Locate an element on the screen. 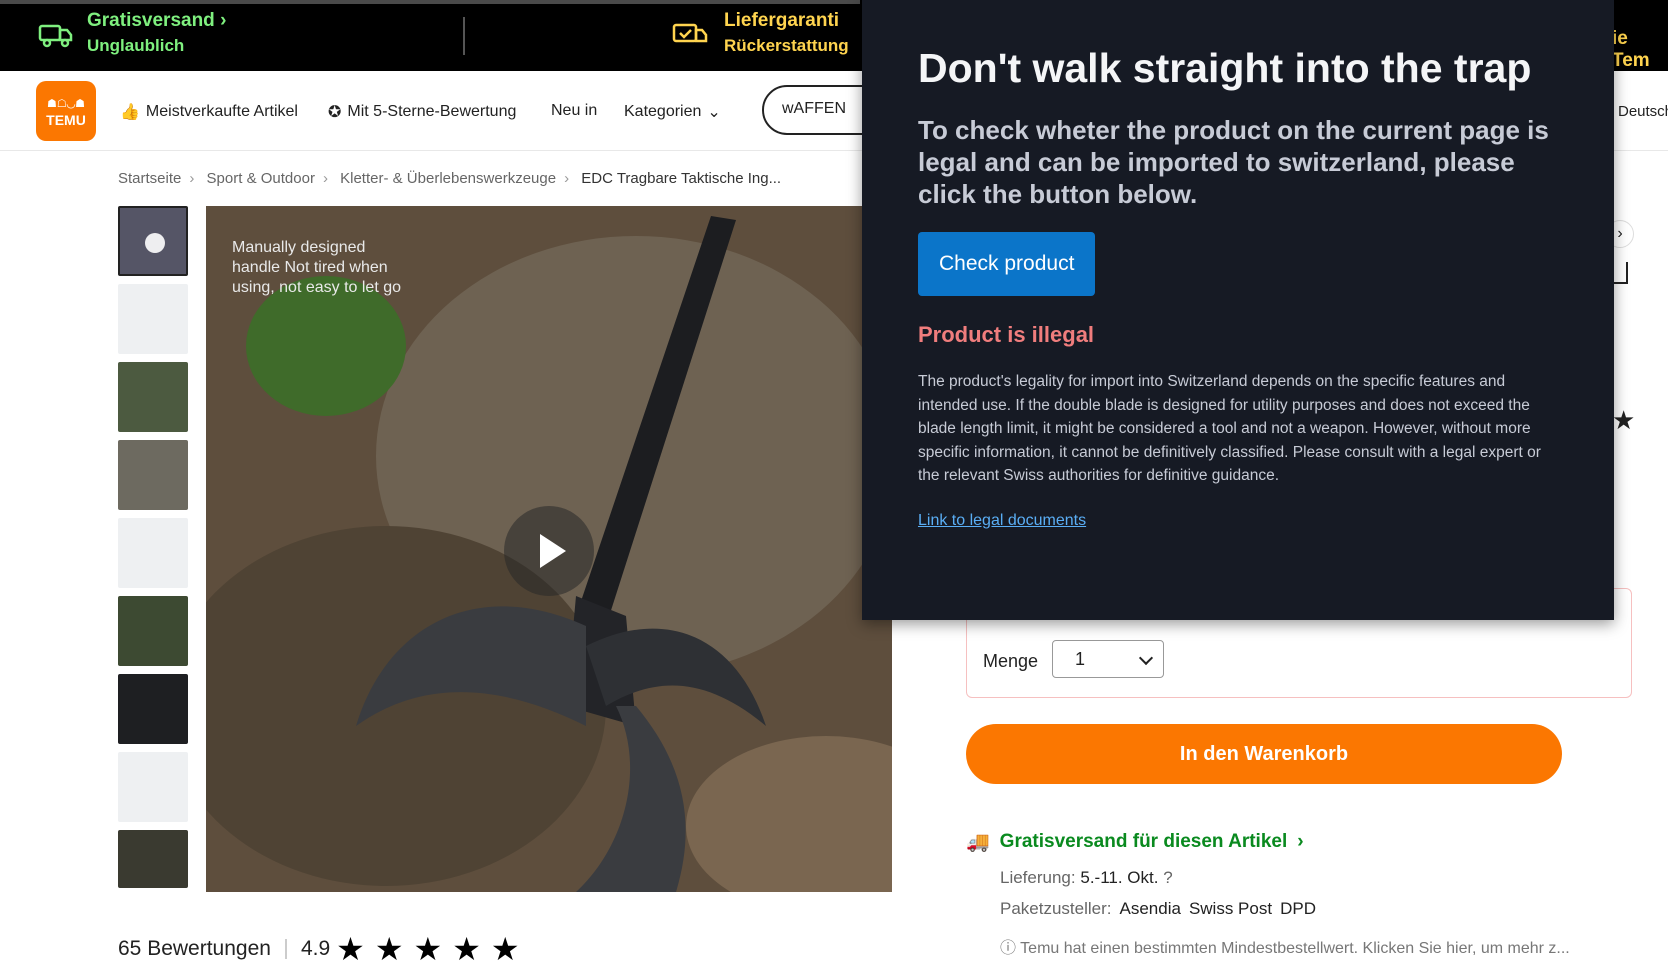 The height and width of the screenshot is (977, 1668). promo-separator is located at coordinates (464, 36).